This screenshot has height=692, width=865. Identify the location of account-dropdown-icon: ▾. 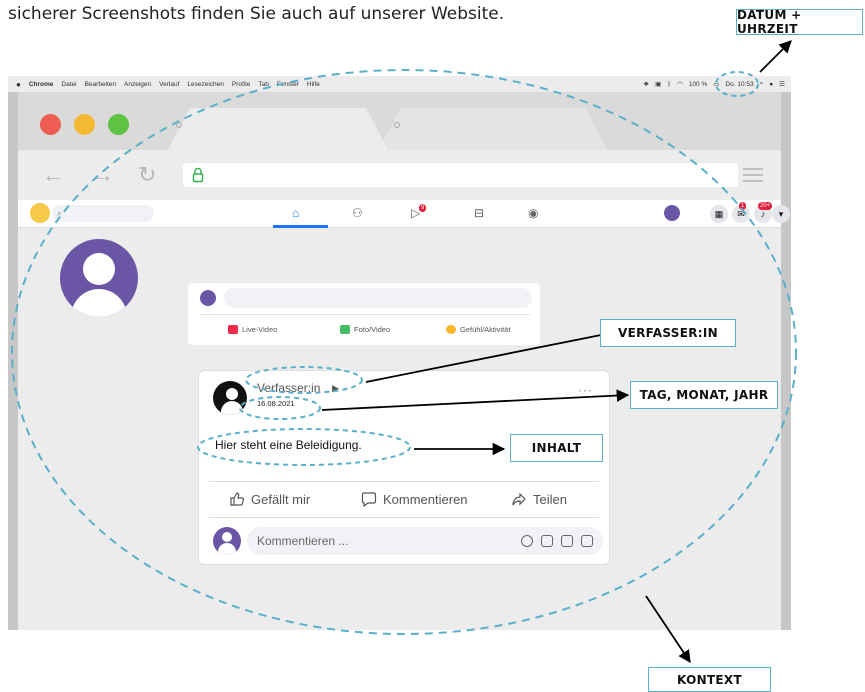
(781, 214).